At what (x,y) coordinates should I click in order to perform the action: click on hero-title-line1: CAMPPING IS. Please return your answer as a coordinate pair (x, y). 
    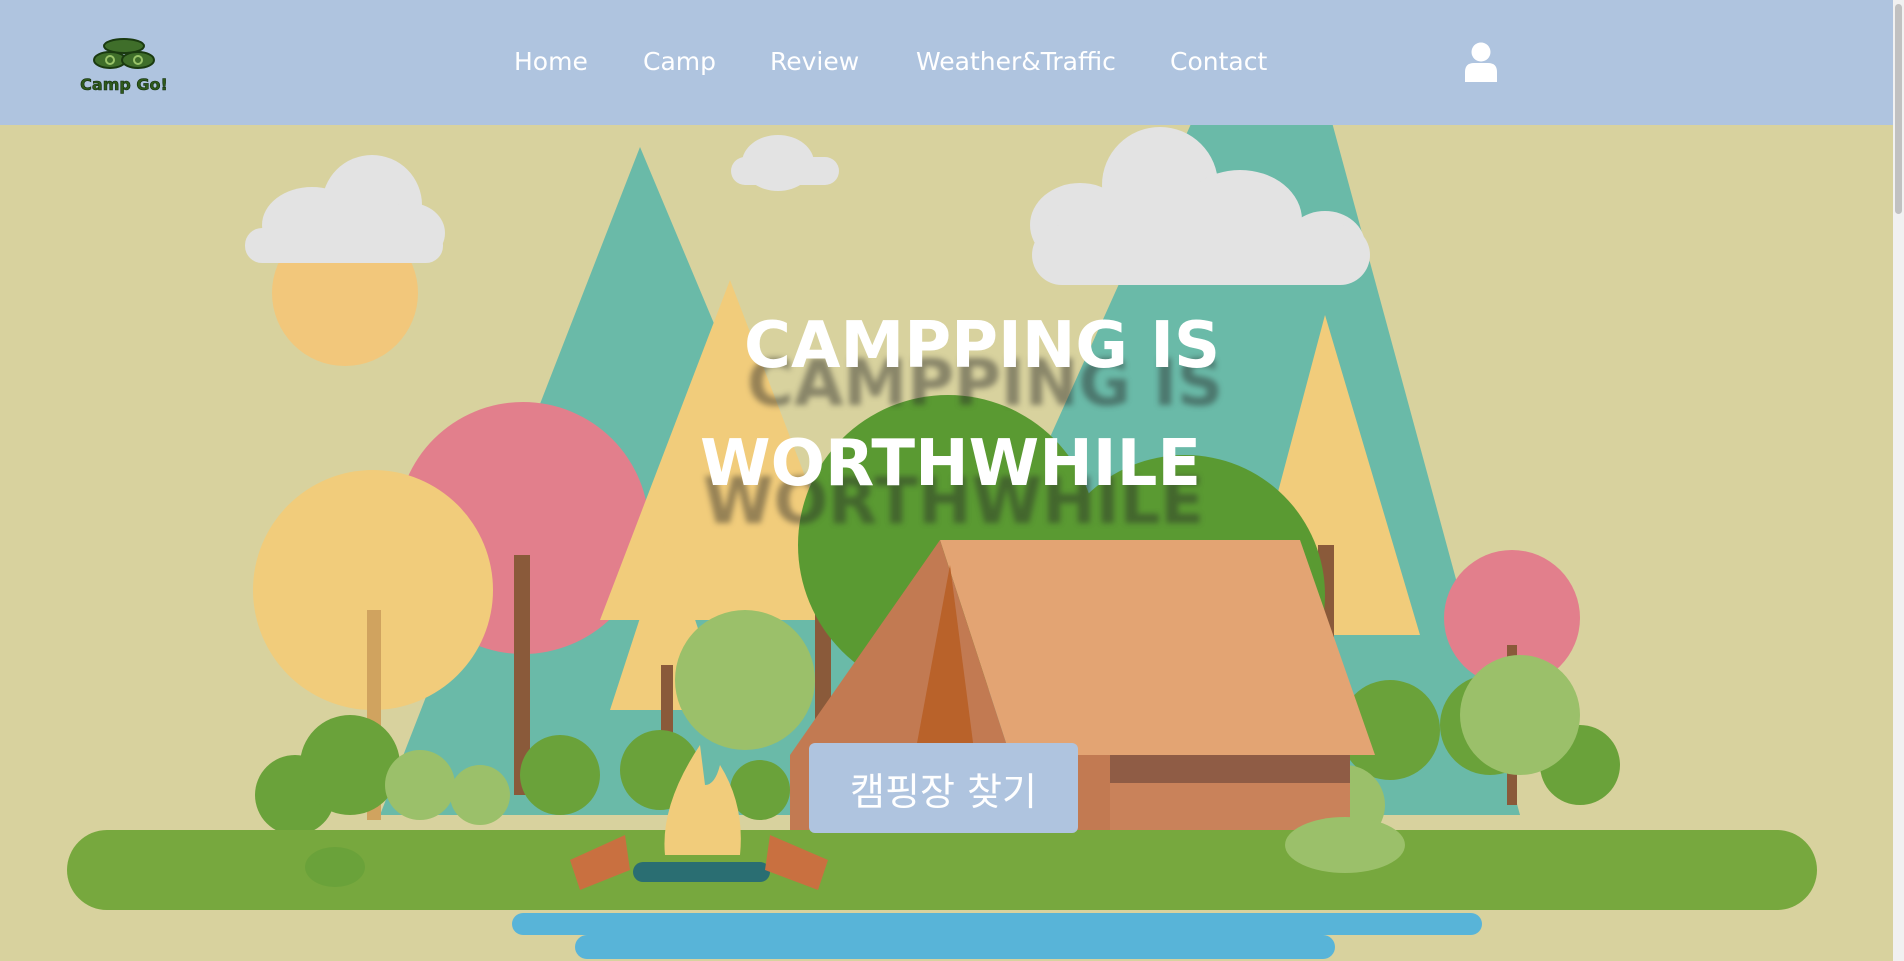
    Looking at the image, I should click on (982, 346).